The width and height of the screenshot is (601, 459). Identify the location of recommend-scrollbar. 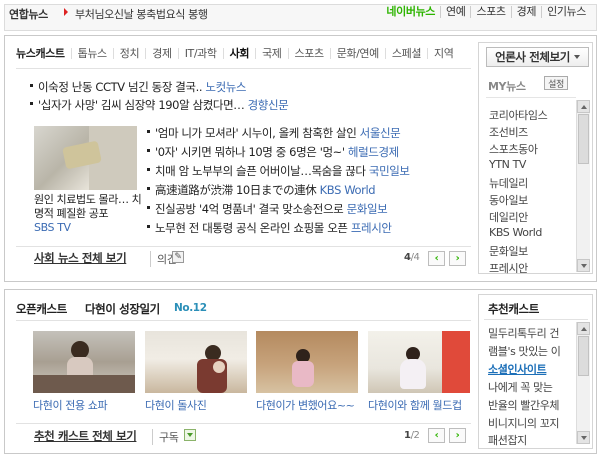
(583, 383).